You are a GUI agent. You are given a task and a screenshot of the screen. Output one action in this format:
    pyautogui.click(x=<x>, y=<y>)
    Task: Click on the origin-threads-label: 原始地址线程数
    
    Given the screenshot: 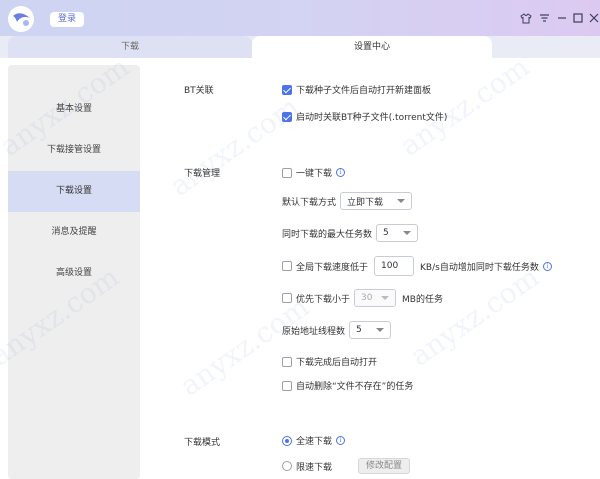 What is the action you would take?
    pyautogui.click(x=314, y=331)
    